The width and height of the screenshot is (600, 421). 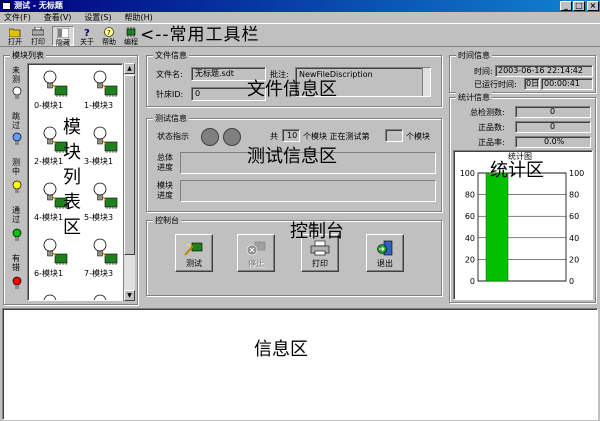 What do you see at coordinates (566, 6) in the screenshot?
I see `minimize-button: _` at bounding box center [566, 6].